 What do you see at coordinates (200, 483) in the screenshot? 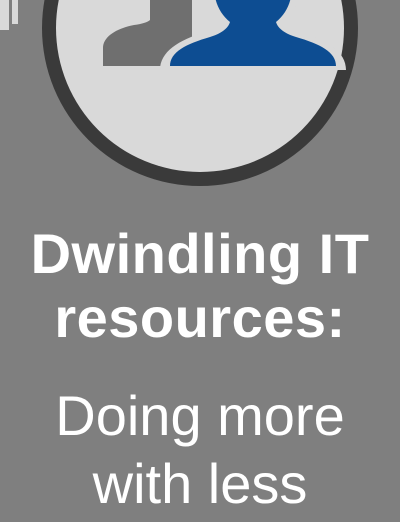
I see `subhead-line-2: with less` at bounding box center [200, 483].